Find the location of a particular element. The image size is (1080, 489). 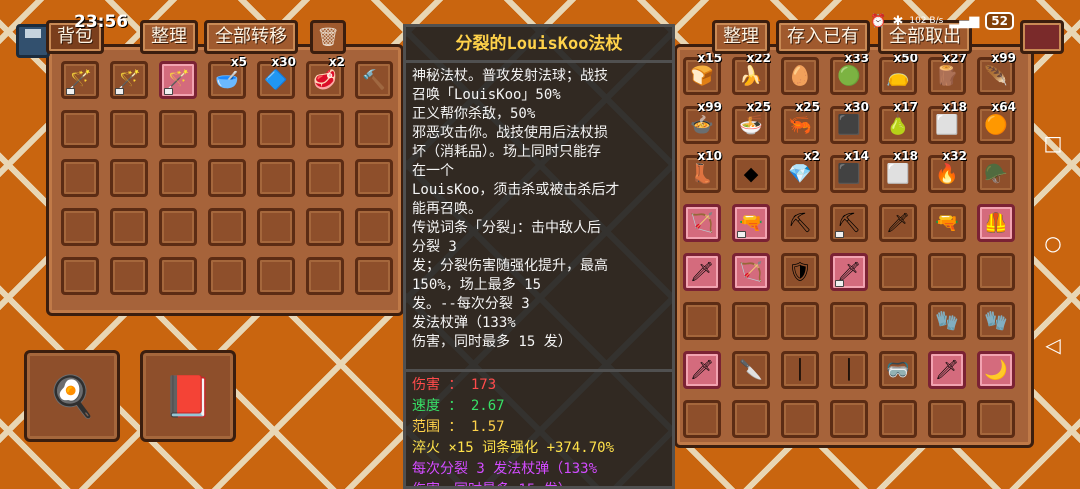

recents-icon: □ is located at coordinates (1053, 143).